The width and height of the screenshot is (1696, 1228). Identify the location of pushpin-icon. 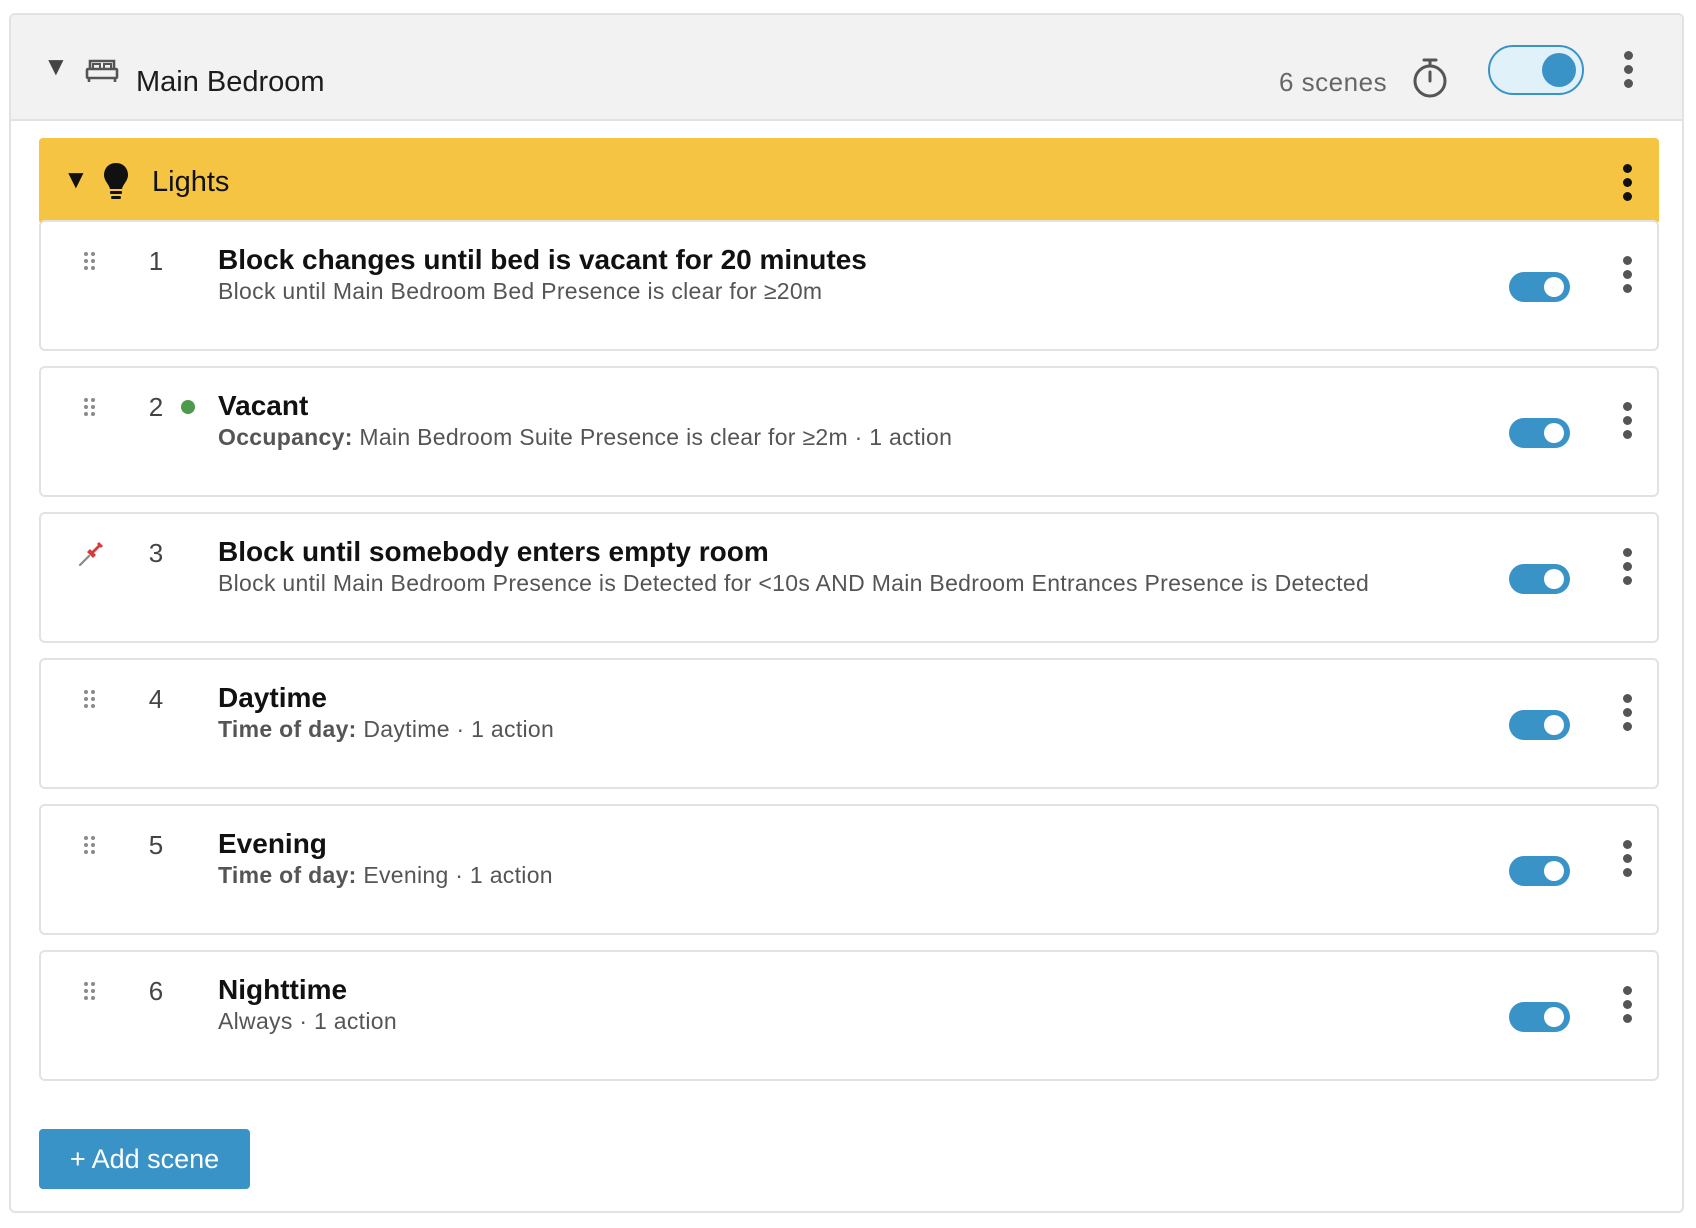
(92, 555).